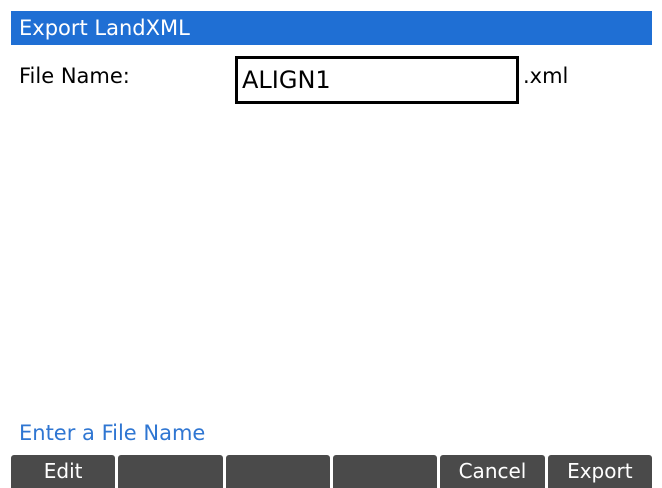  I want to click on status-hint: Enter a File Name, so click(112, 433).